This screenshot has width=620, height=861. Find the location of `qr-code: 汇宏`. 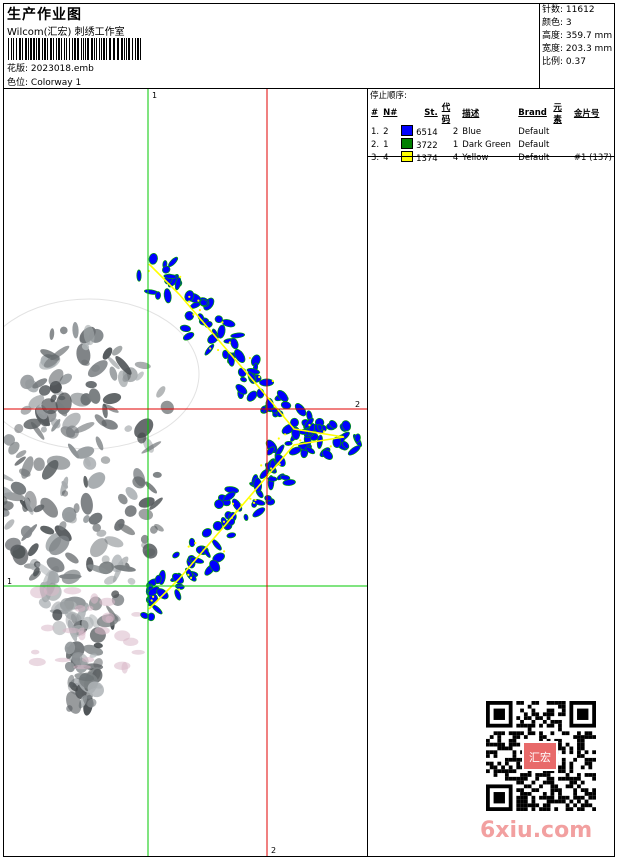

qr-code: 汇宏 is located at coordinates (541, 756).